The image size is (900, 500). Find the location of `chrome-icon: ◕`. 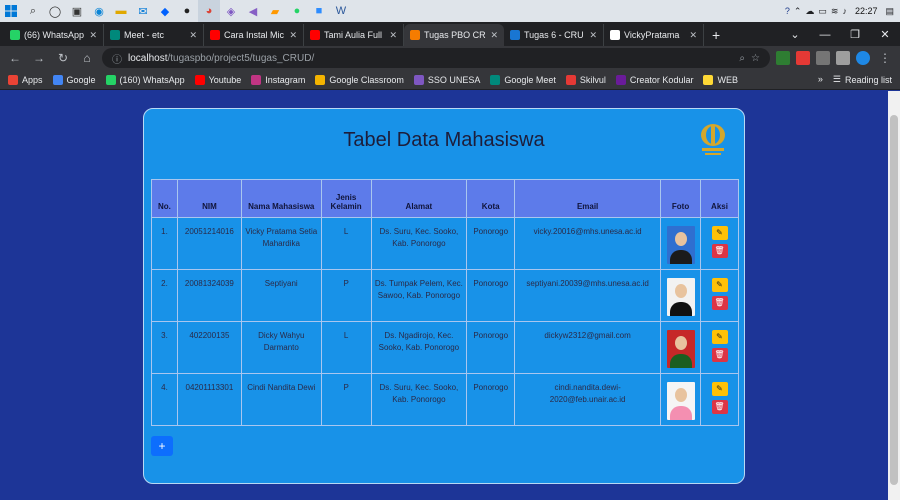

chrome-icon: ◕ is located at coordinates (209, 11).